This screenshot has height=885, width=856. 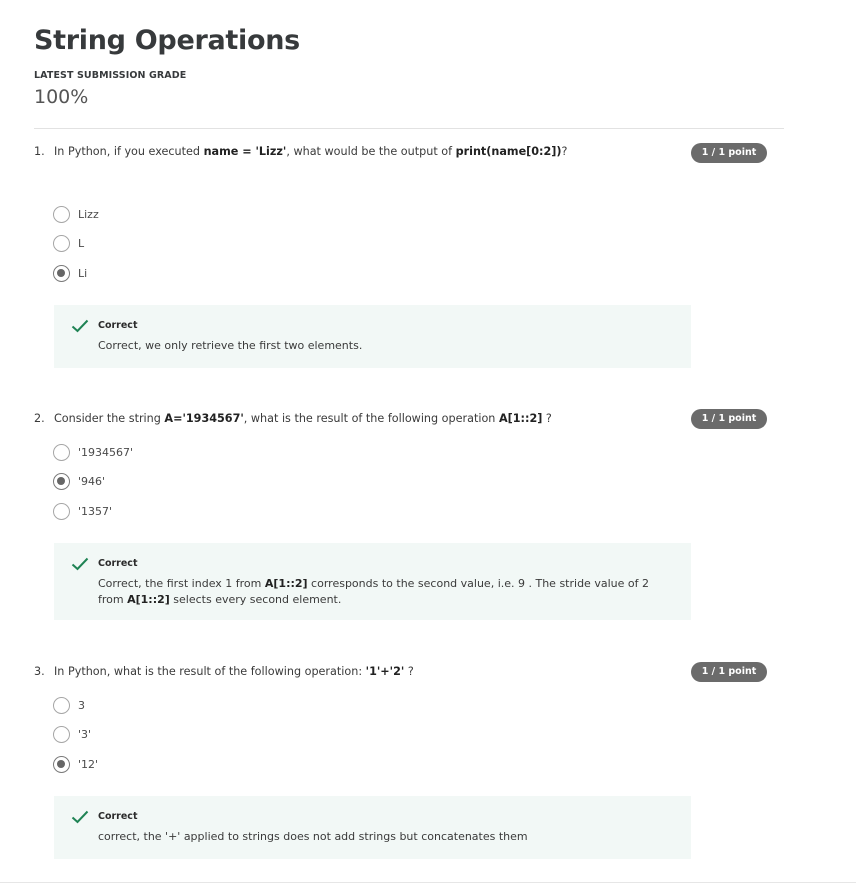 What do you see at coordinates (428, 882) in the screenshot?
I see `bottom-divider` at bounding box center [428, 882].